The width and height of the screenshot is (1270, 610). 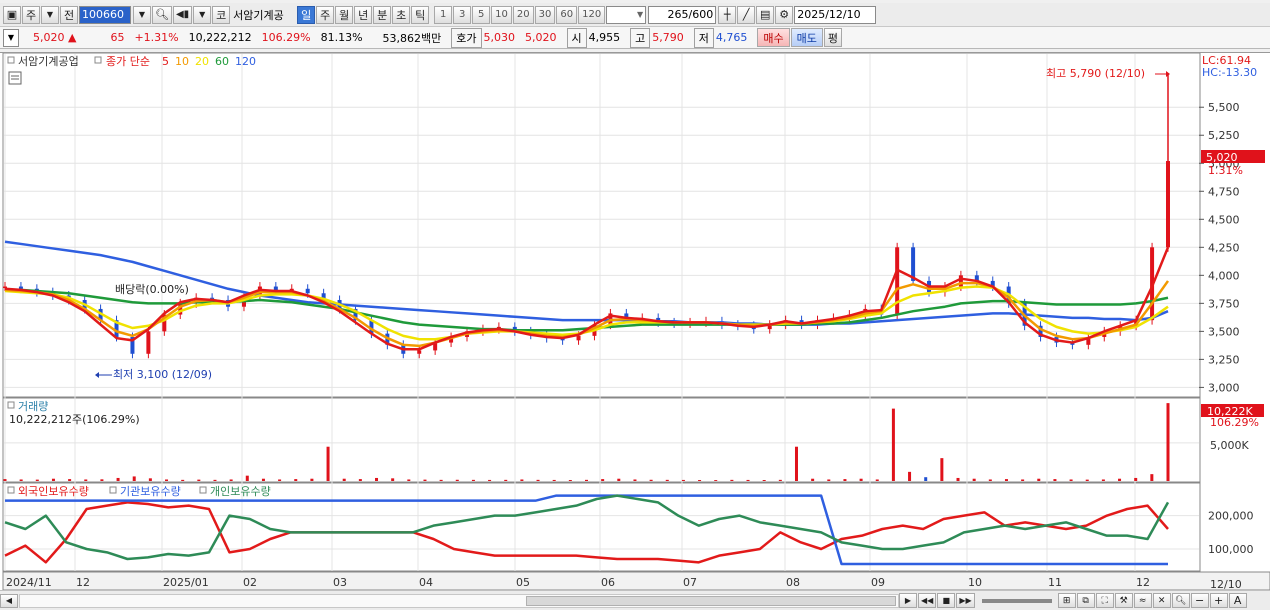 I want to click on stock-code-input: 100660, so click(x=105, y=14).